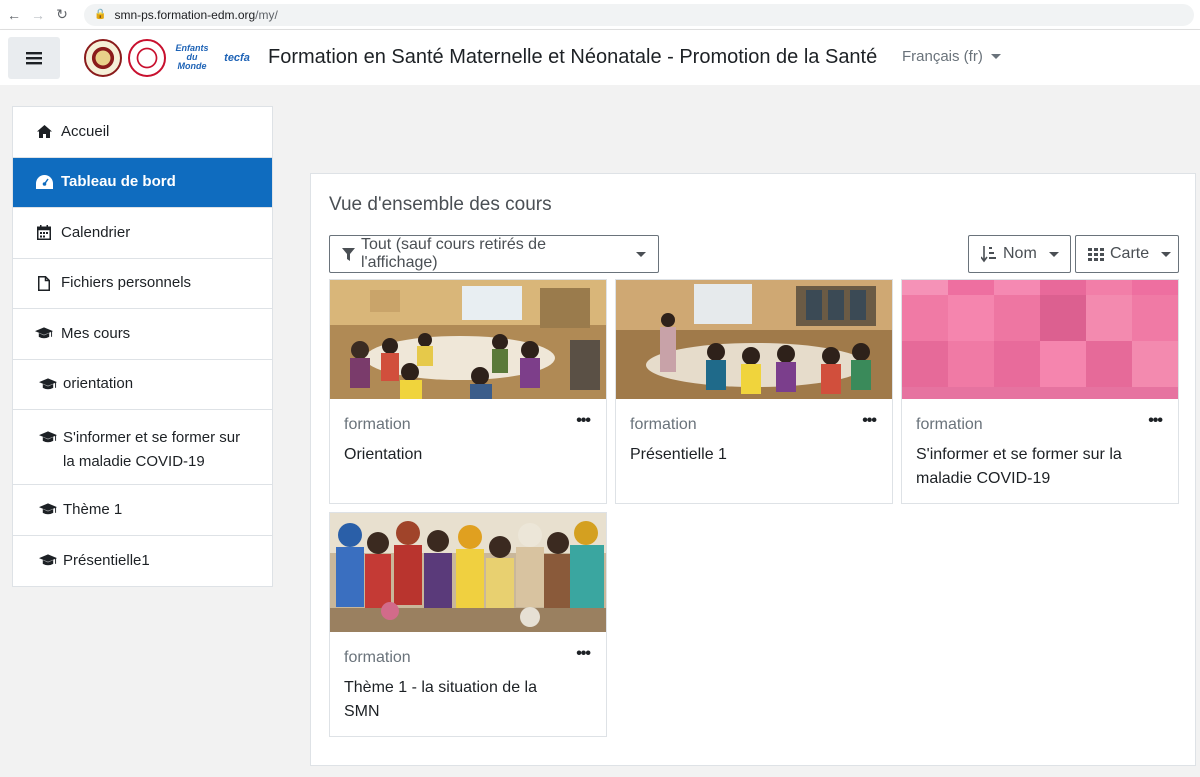  Describe the element at coordinates (453, 253) in the screenshot. I see `filter-label: Tout (sauf cours retirés de l'affichage)` at that location.